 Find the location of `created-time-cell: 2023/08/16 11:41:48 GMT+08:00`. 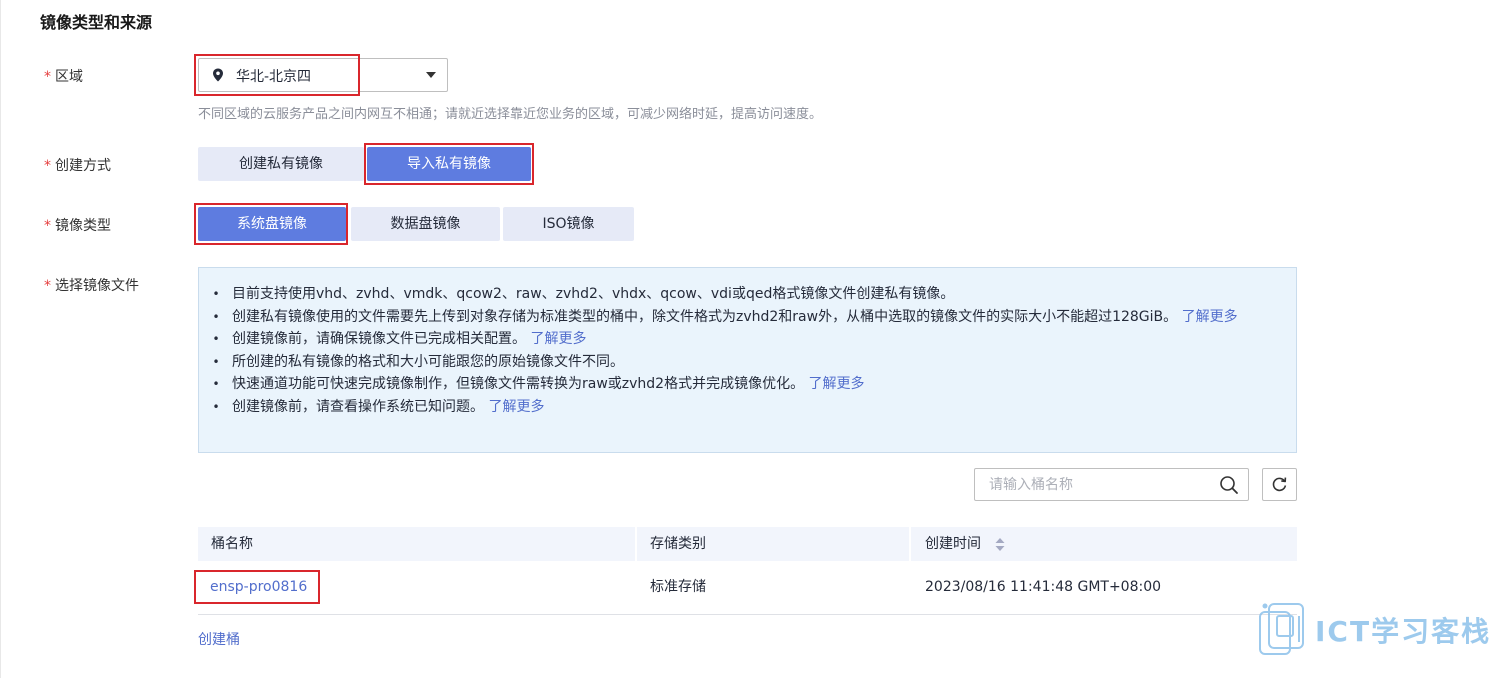

created-time-cell: 2023/08/16 11:41:48 GMT+08:00 is located at coordinates (1043, 587).